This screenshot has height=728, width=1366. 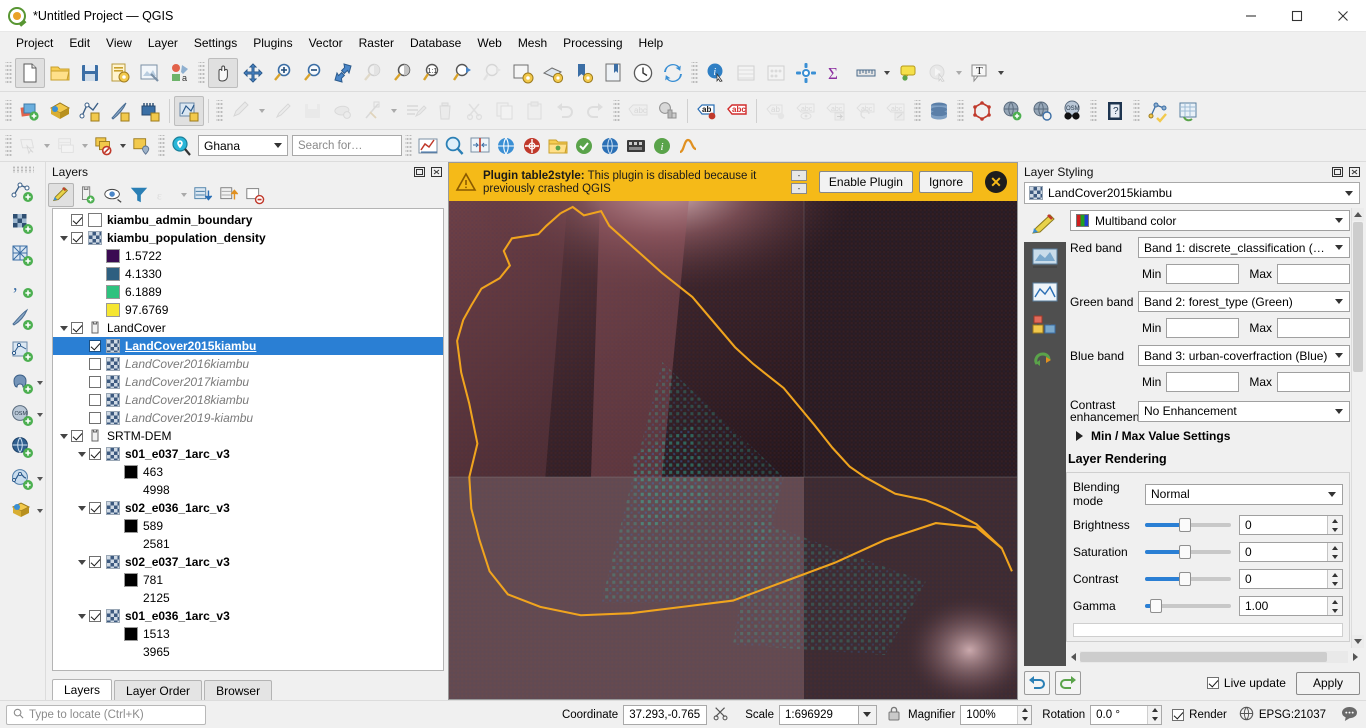 I want to click on delete-selected-button, so click(x=445, y=111).